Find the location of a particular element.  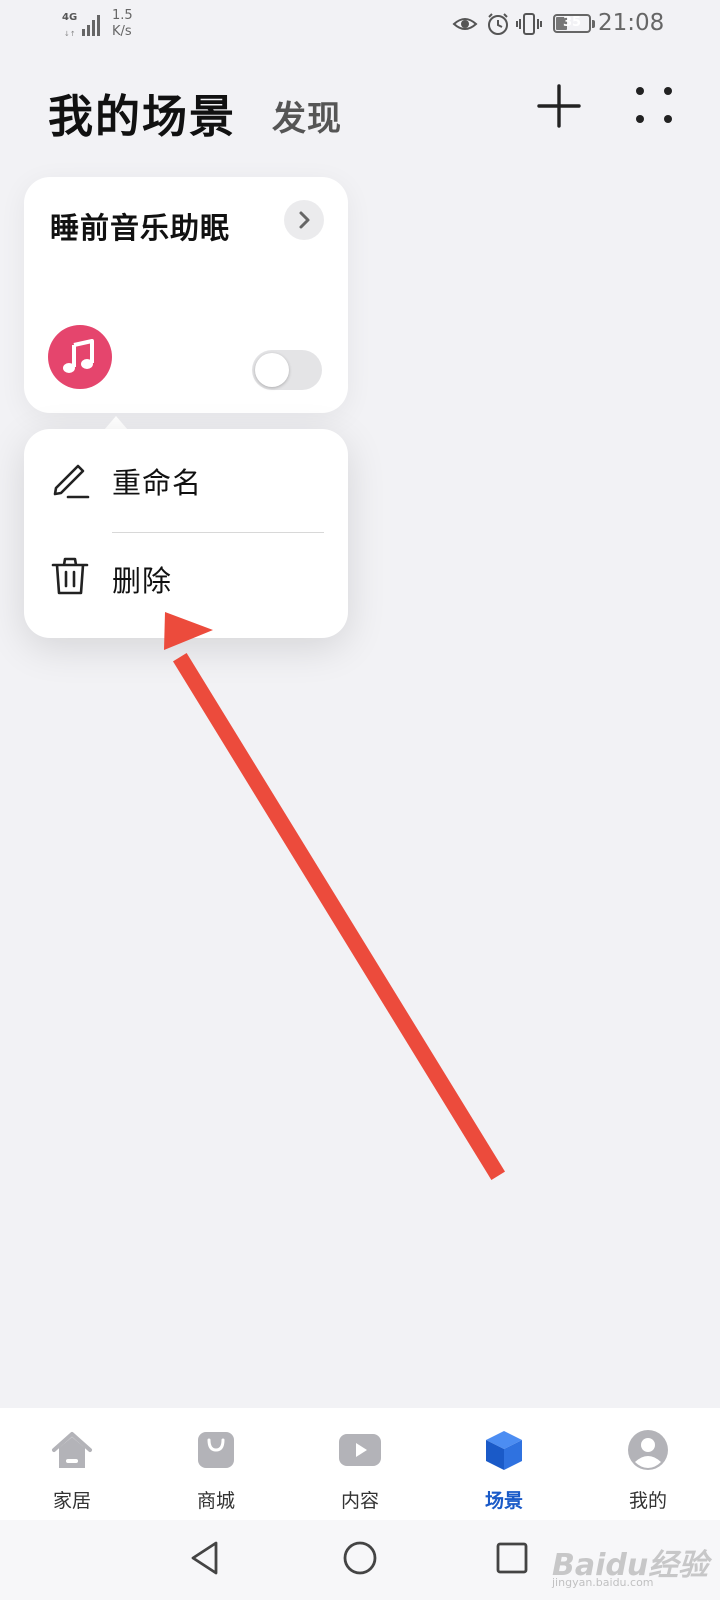

menu-pointer is located at coordinates (116, 423).